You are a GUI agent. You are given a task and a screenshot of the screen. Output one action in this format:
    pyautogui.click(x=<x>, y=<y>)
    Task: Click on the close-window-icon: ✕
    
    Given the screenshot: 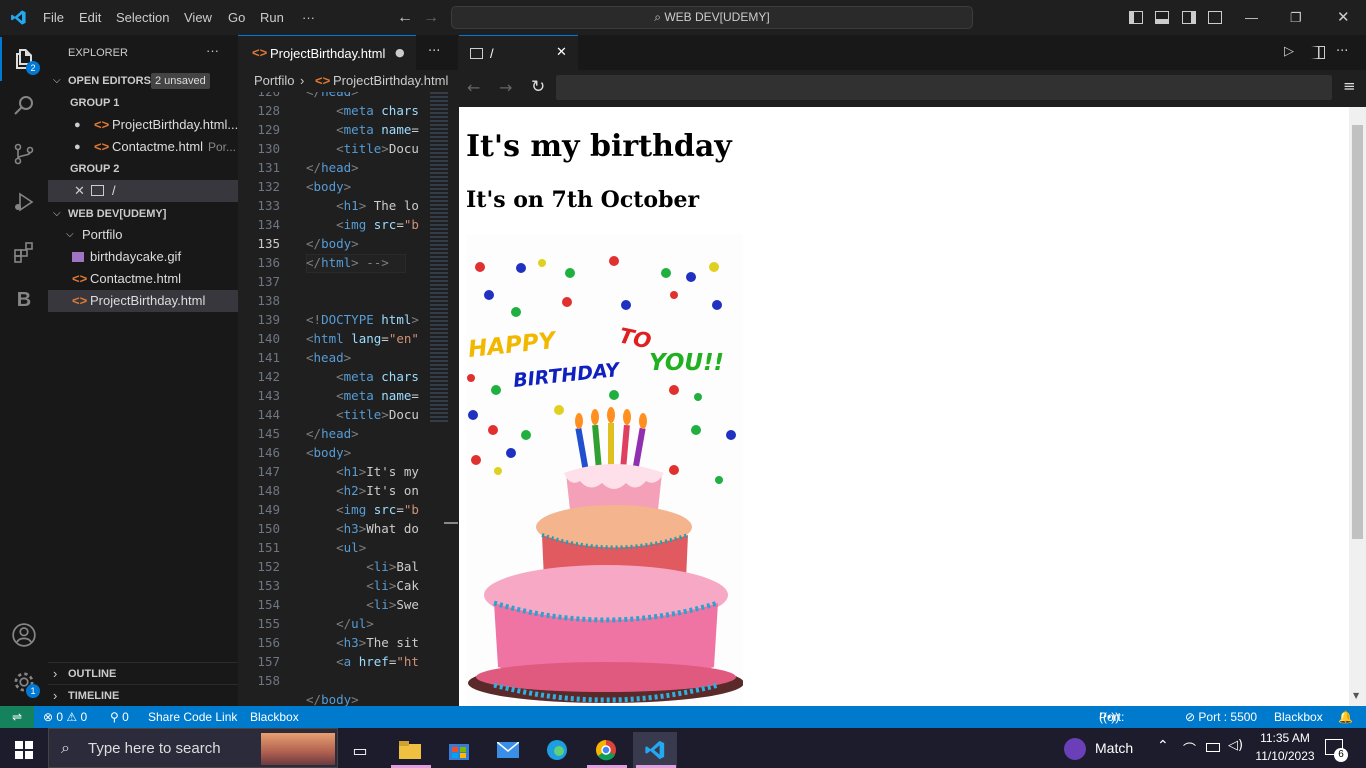 What is the action you would take?
    pyautogui.click(x=1343, y=17)
    